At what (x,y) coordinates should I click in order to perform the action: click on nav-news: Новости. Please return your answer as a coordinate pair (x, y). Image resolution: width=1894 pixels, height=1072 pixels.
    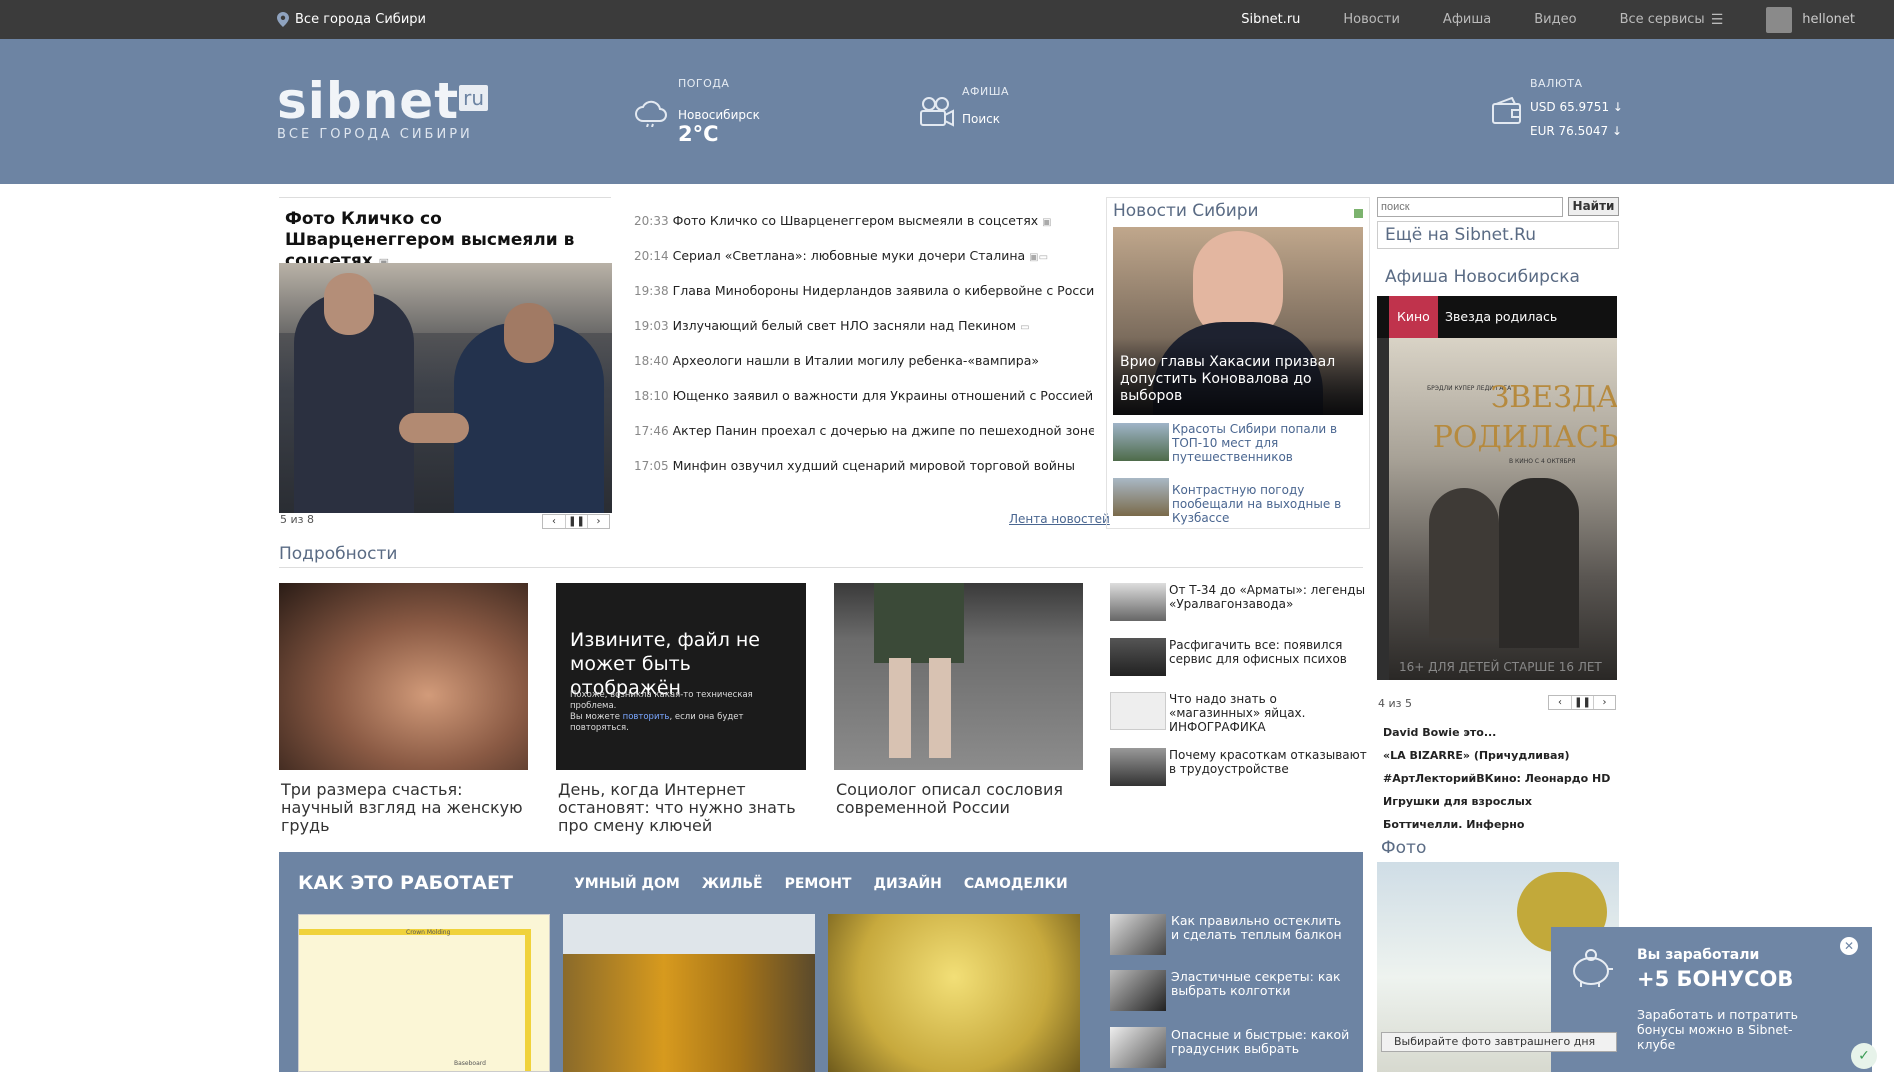
    Looking at the image, I should click on (1371, 19).